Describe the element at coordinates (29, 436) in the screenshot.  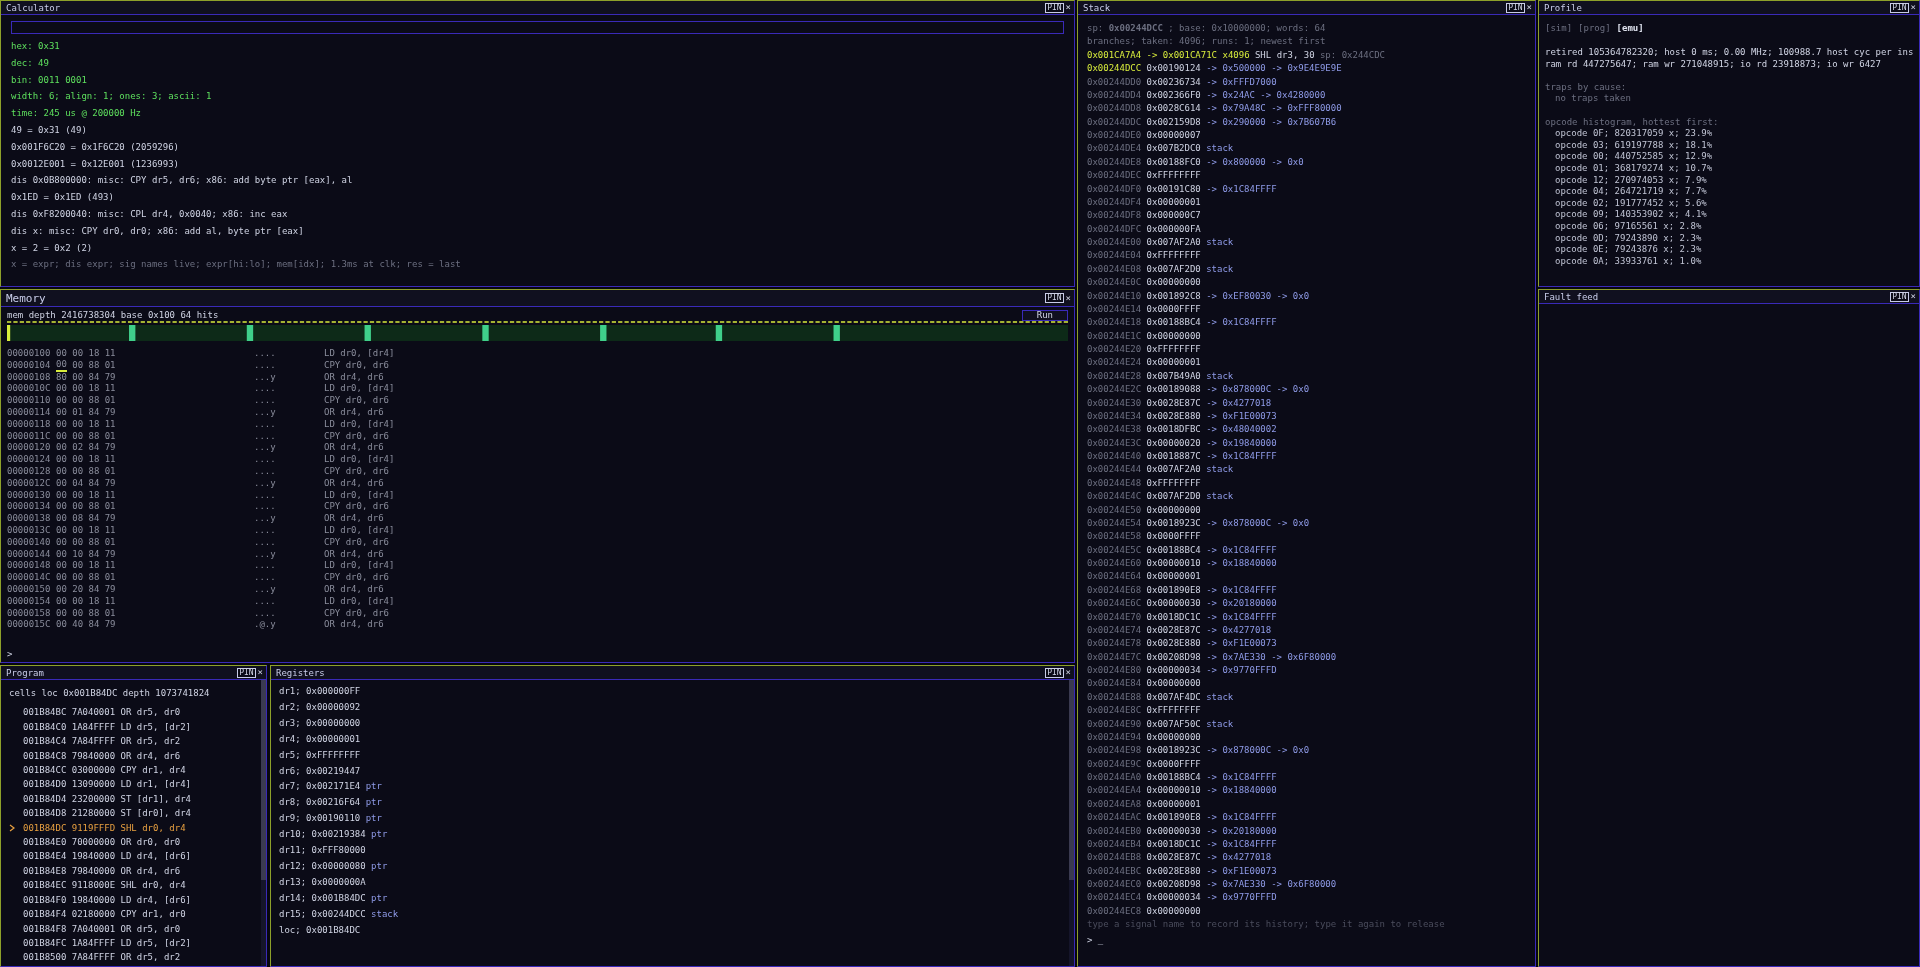
I see `memory-address: 0000011C` at that location.